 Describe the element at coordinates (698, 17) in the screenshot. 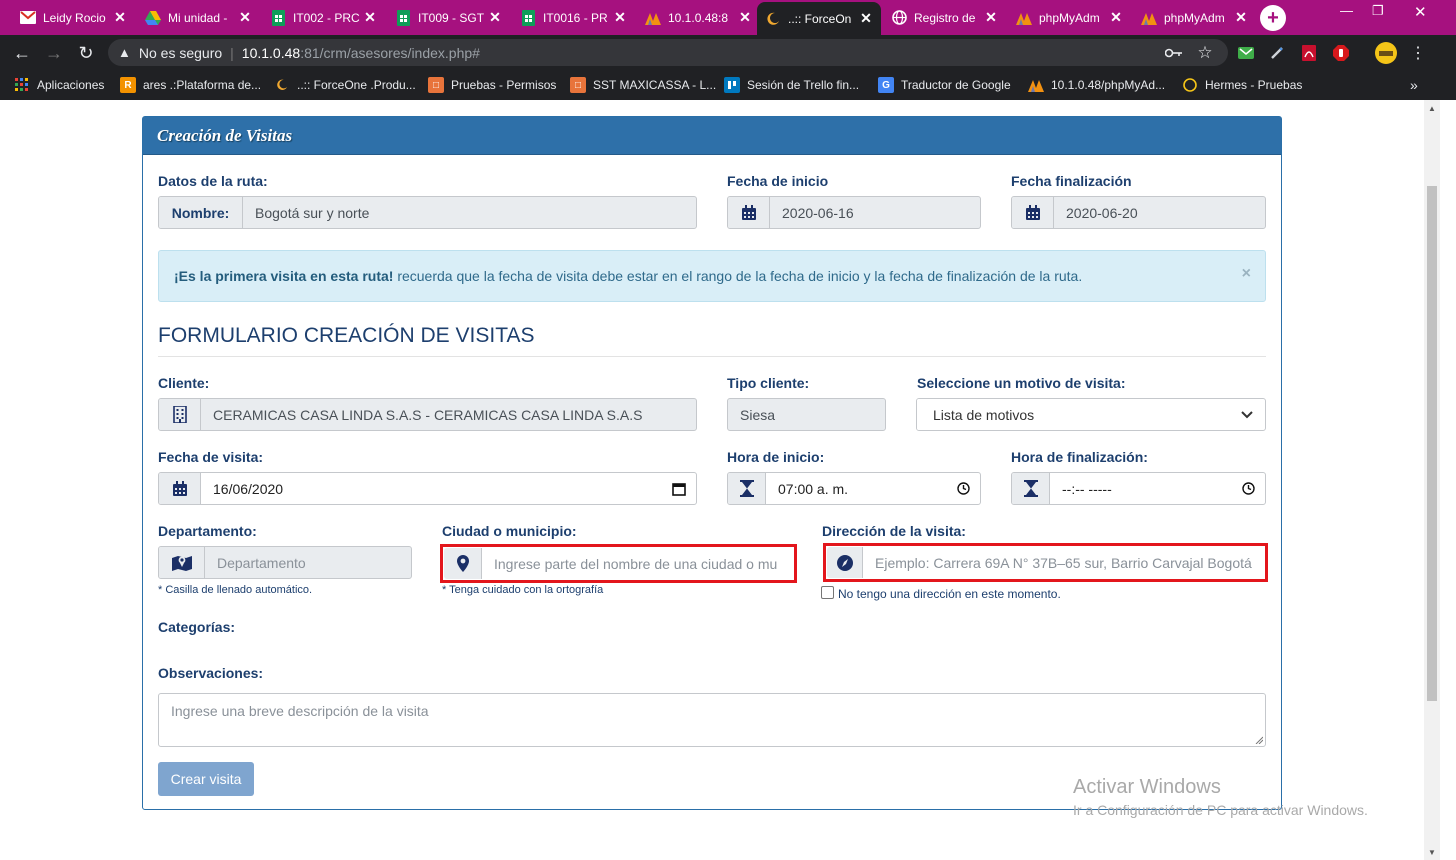

I see `browser-tab-phpmyadmin-1: 10.1.0.48:8 ✕` at that location.